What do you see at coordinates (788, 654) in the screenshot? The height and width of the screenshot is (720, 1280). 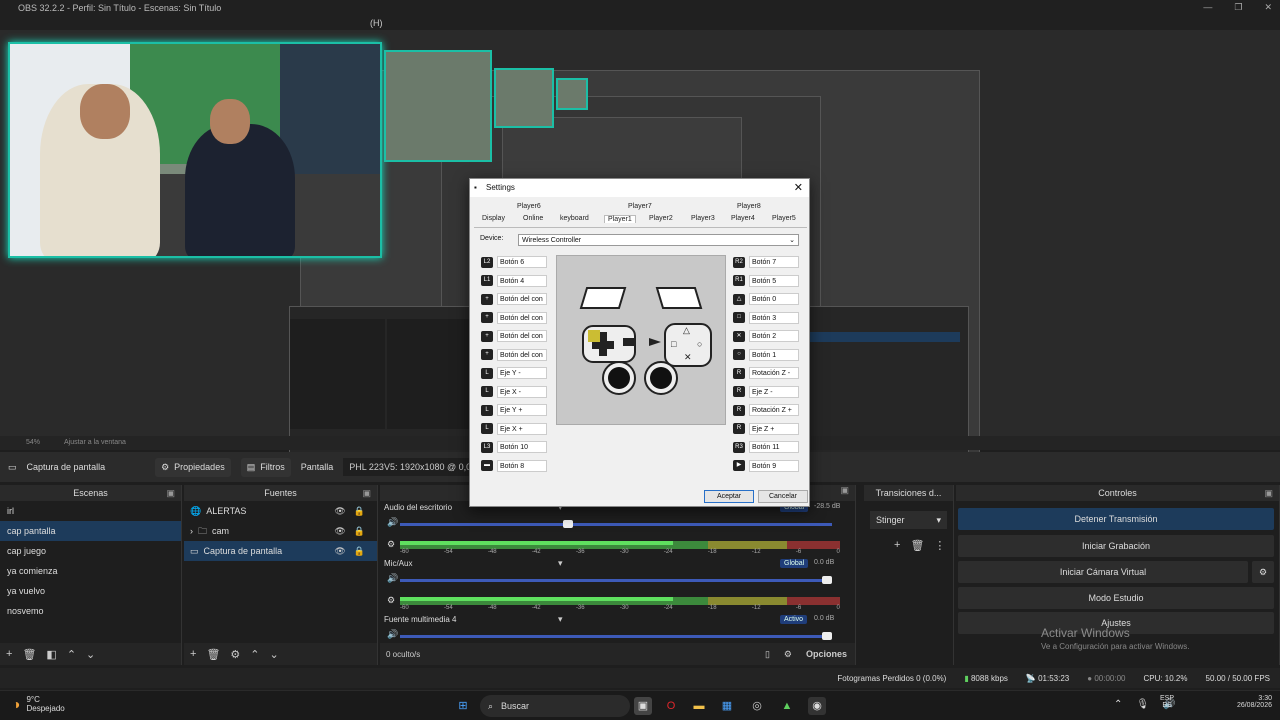 I see `mixer-gear-icon: ⚙` at bounding box center [788, 654].